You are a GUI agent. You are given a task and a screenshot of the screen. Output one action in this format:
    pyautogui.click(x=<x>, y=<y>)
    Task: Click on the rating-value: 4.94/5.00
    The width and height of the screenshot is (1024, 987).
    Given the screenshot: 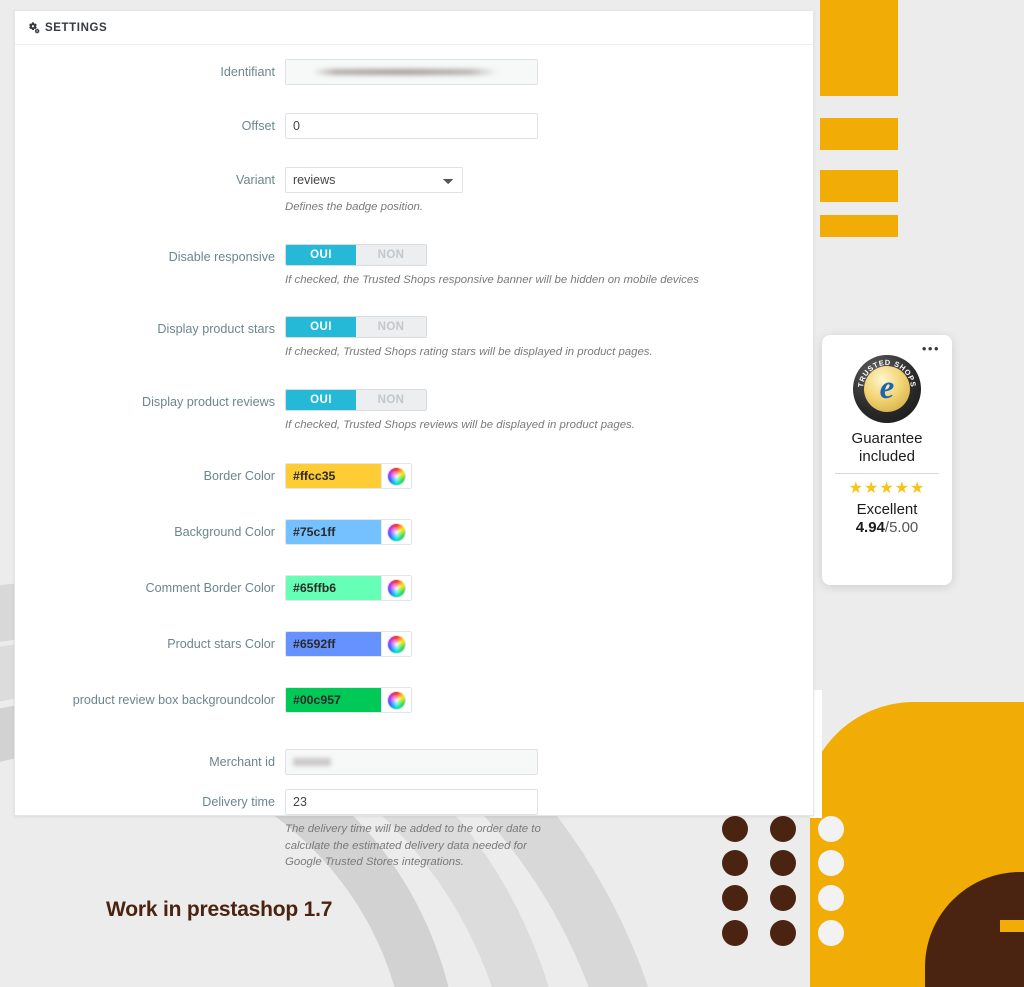 What is the action you would take?
    pyautogui.click(x=887, y=527)
    